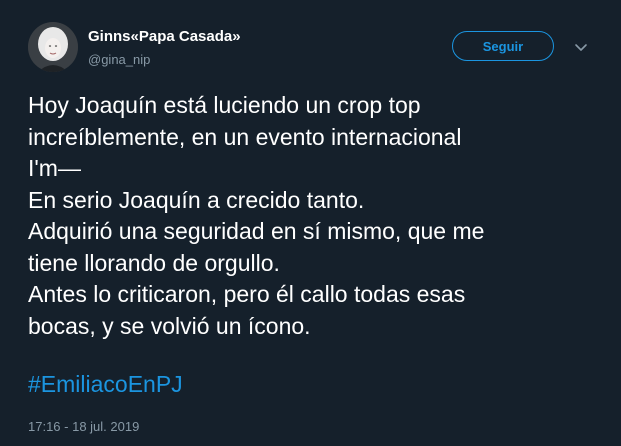  What do you see at coordinates (164, 36) in the screenshot?
I see `display-name: Ginns«Papa Casada»` at bounding box center [164, 36].